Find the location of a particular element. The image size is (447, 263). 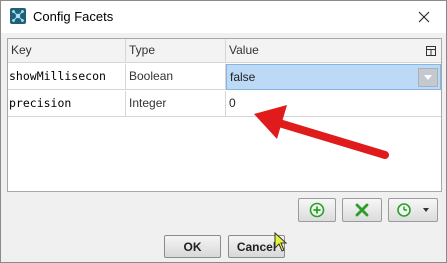

column-header-key: Key is located at coordinates (67, 51).